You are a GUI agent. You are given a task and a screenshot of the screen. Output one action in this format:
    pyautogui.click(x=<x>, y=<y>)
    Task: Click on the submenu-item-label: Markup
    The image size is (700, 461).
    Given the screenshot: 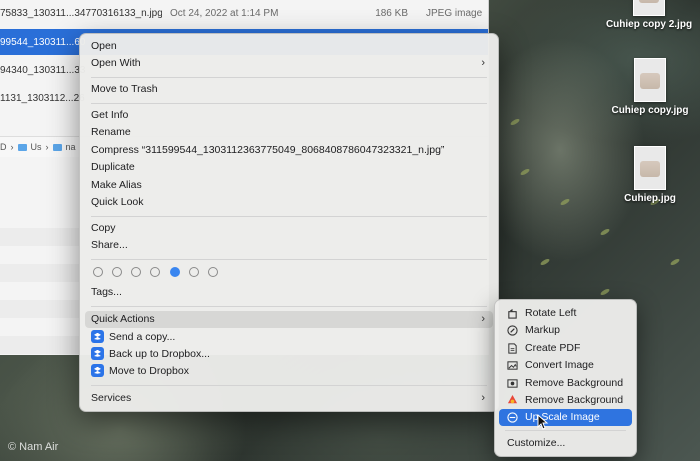 What is the action you would take?
    pyautogui.click(x=543, y=330)
    